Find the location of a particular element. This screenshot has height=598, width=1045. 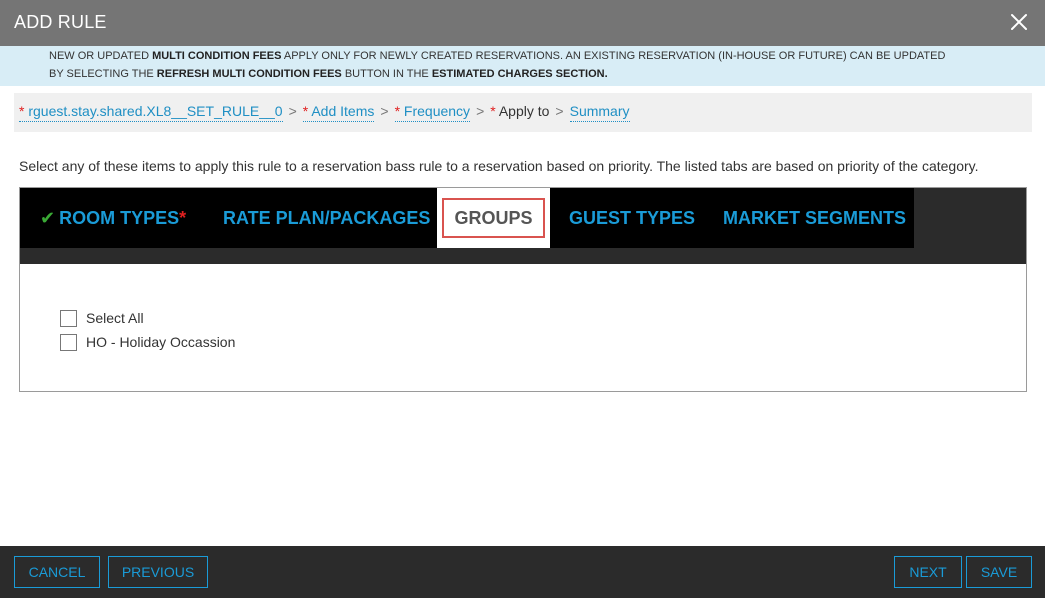

dialog-titlebar: ADD RULE is located at coordinates (522, 23).